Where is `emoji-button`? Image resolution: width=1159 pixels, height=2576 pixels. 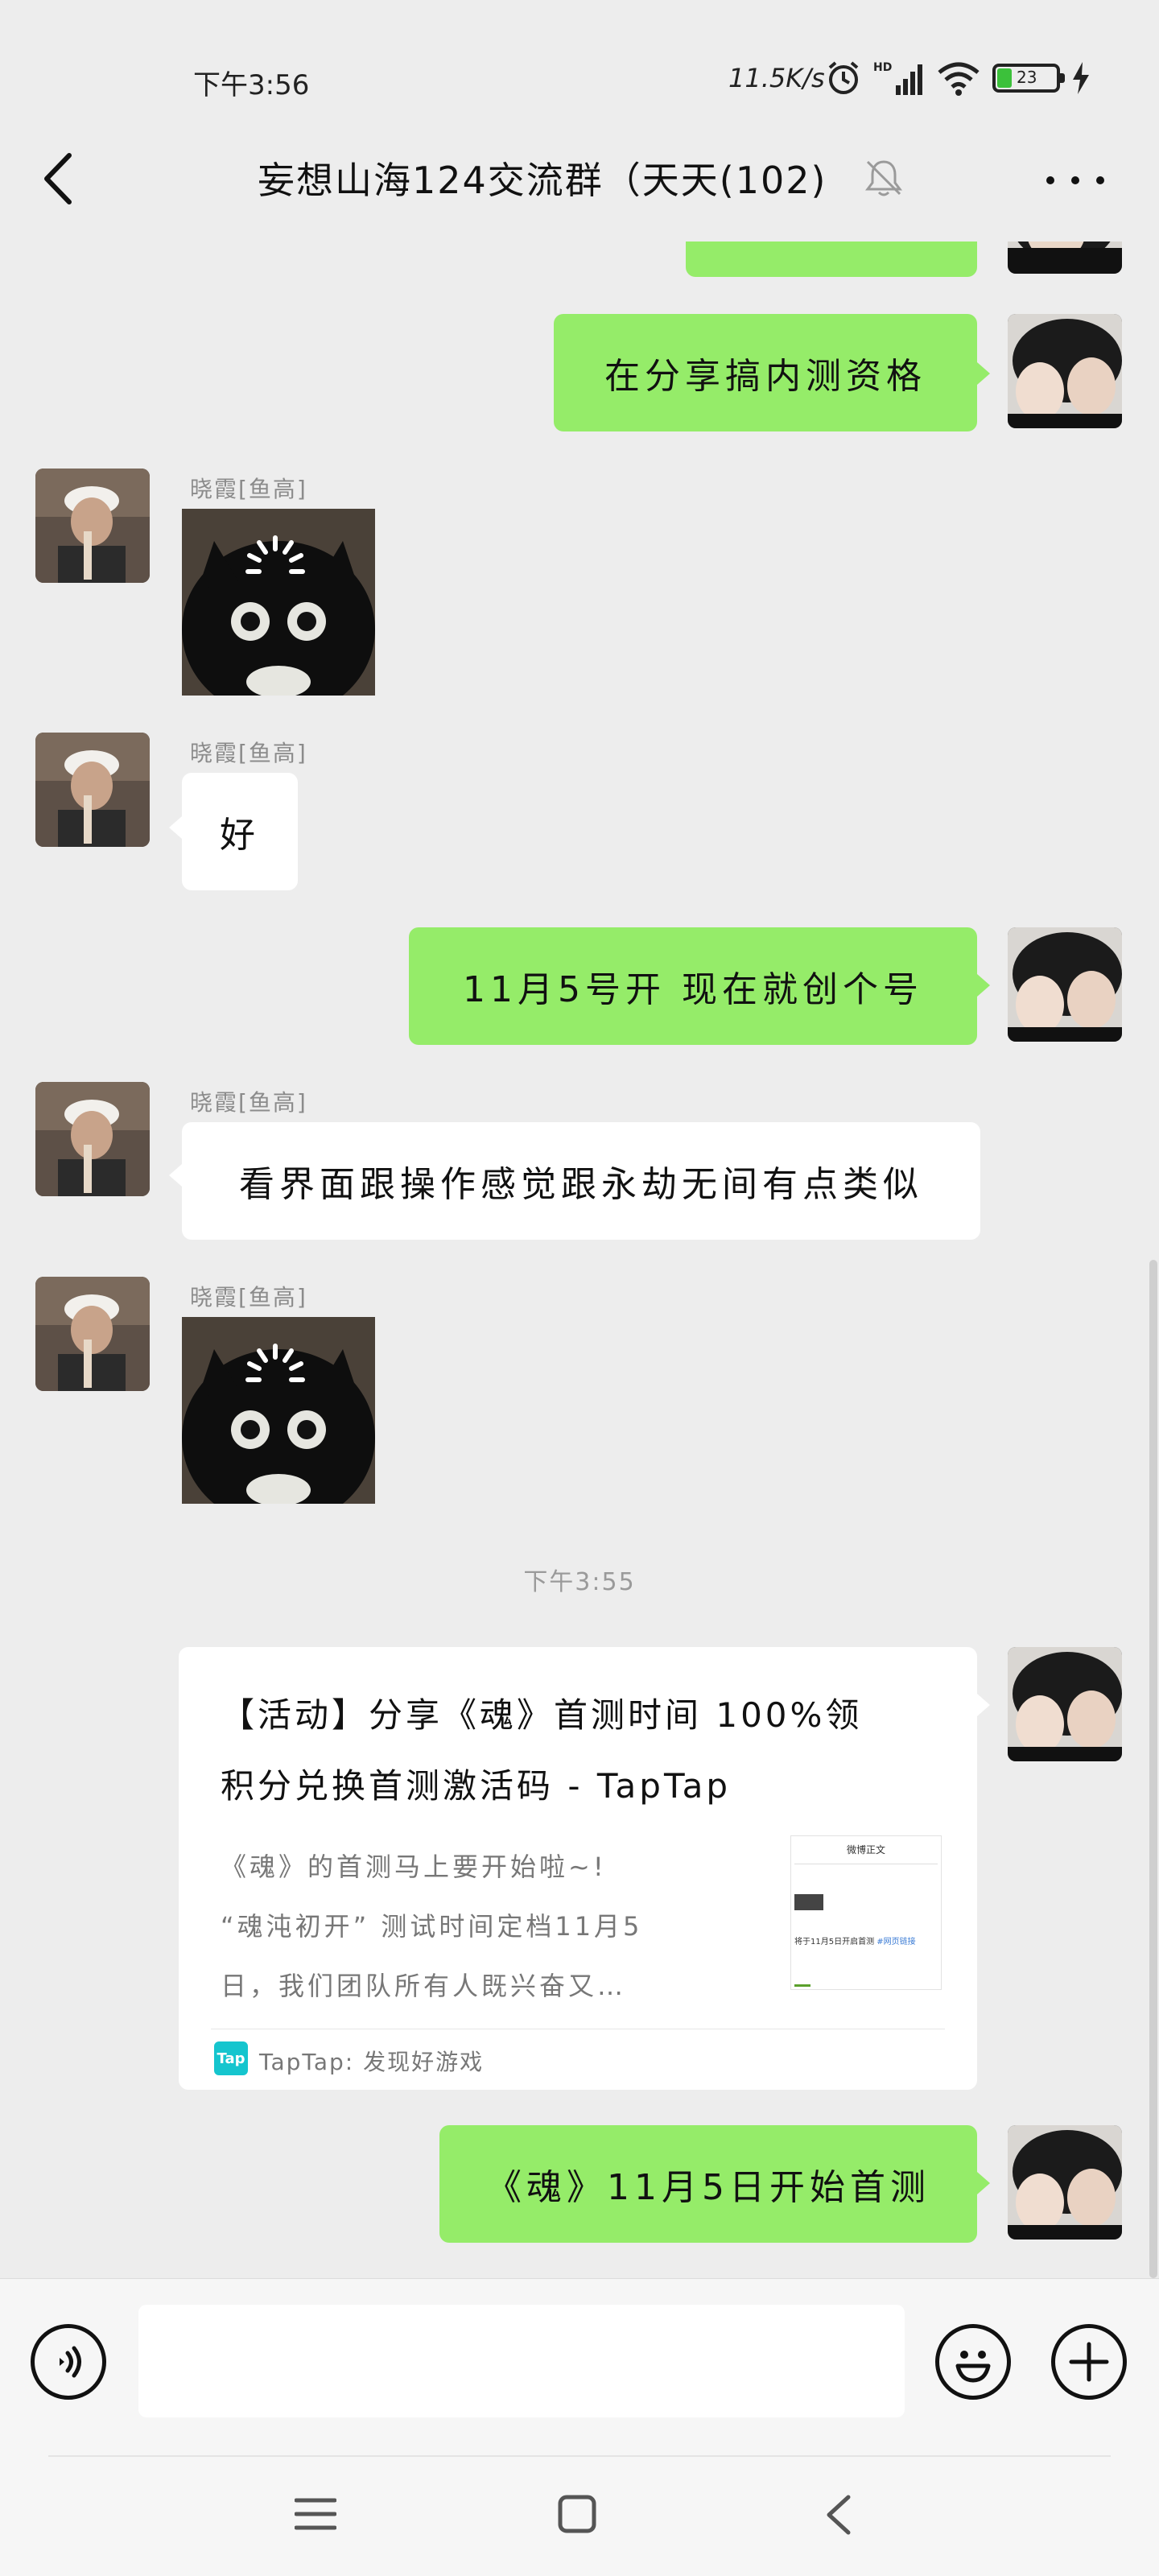 emoji-button is located at coordinates (973, 2362).